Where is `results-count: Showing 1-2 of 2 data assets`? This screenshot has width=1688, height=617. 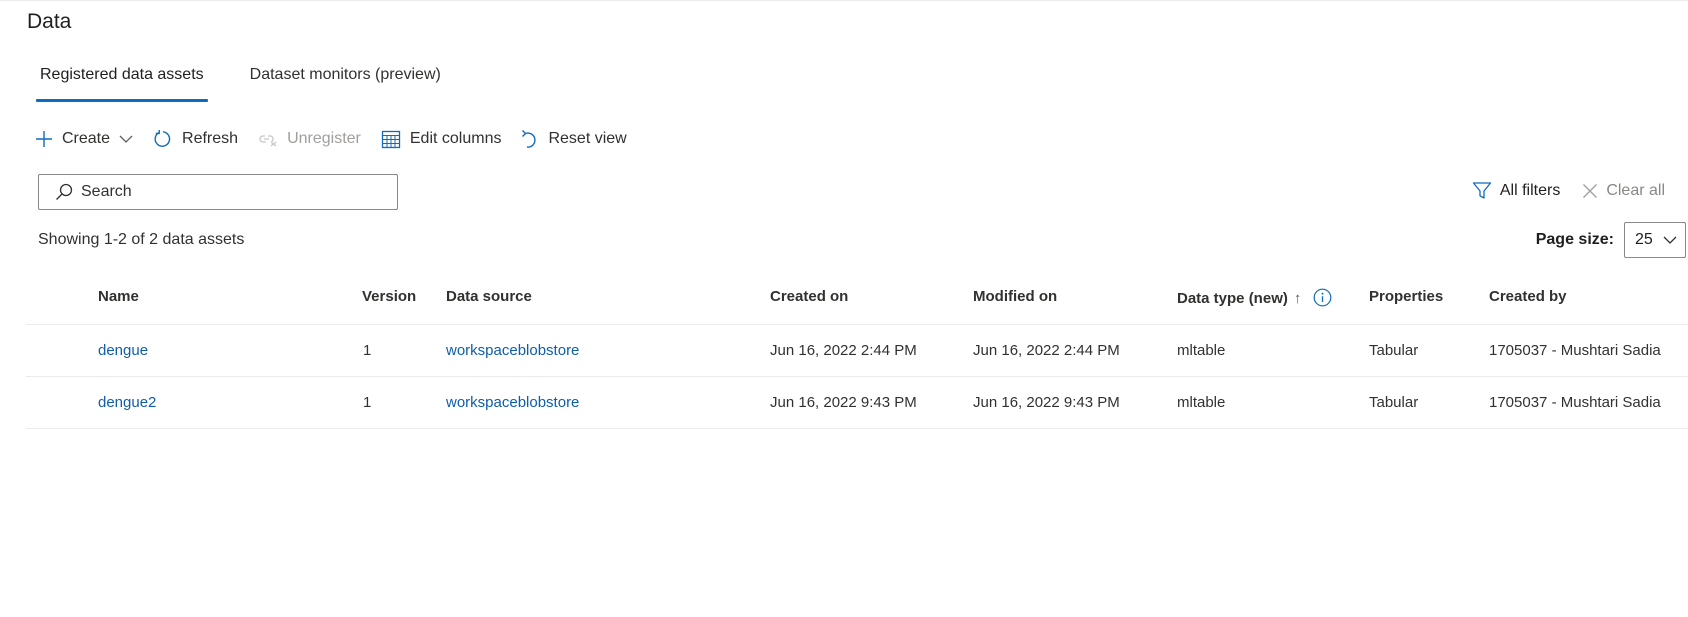 results-count: Showing 1-2 of 2 data assets is located at coordinates (141, 239).